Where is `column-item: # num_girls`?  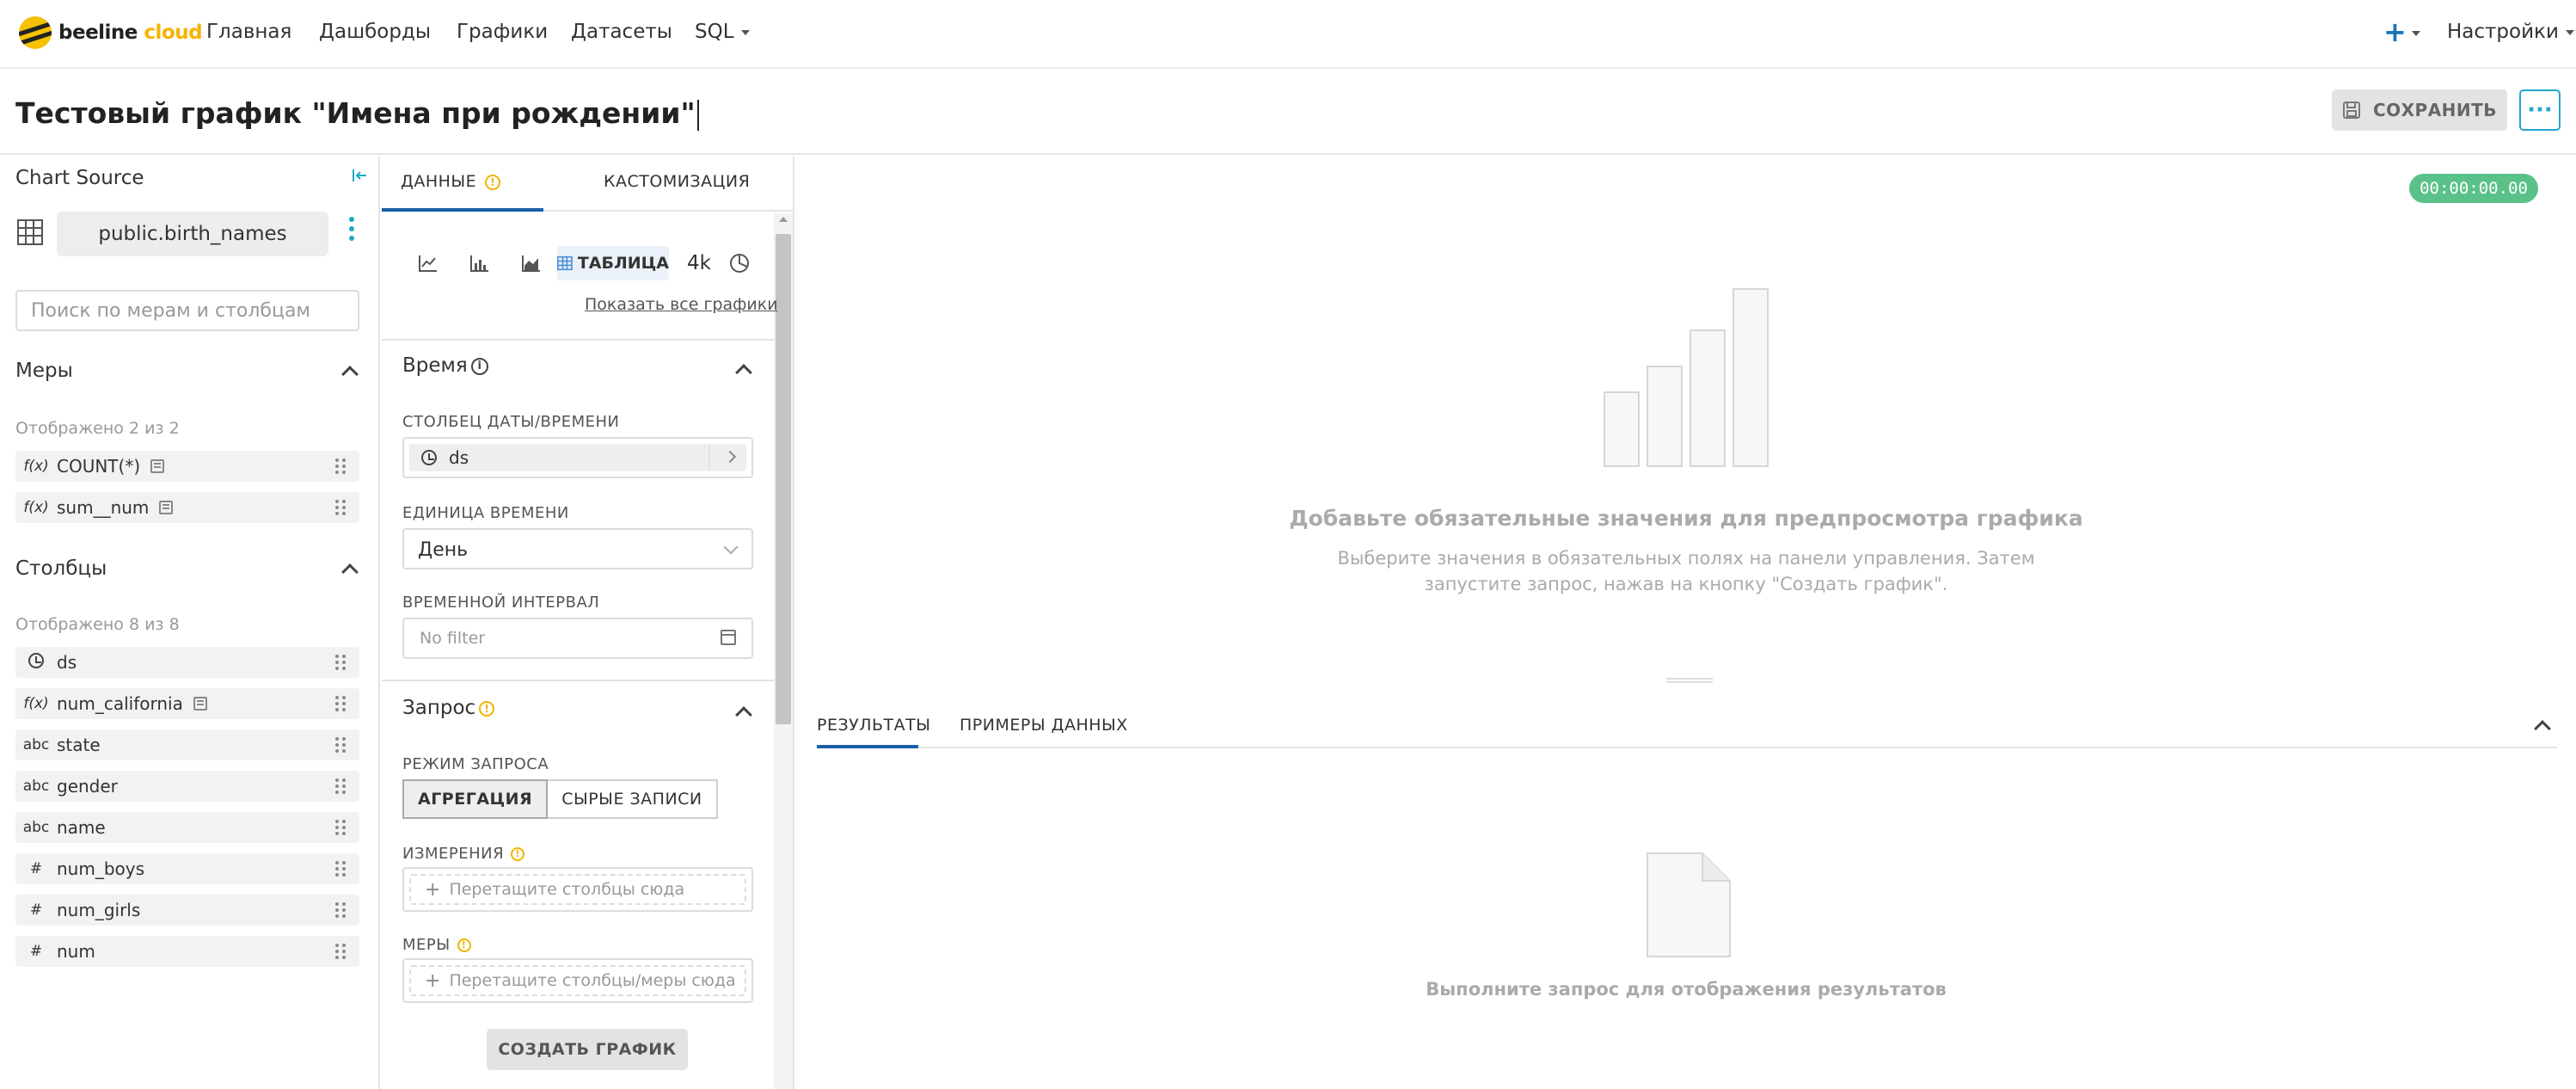
column-item: # num_girls is located at coordinates (187, 910).